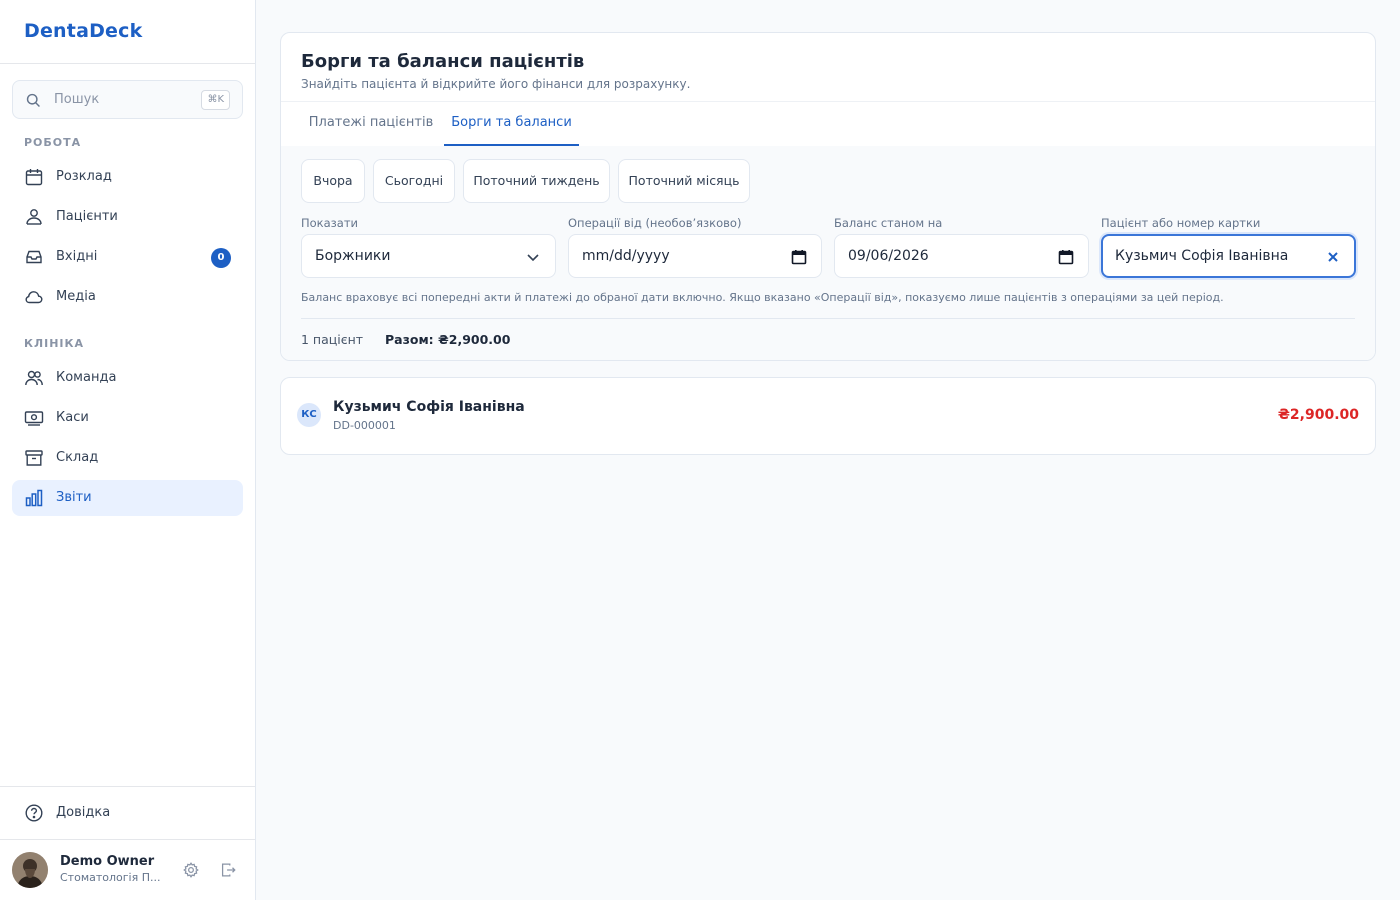  What do you see at coordinates (127, 177) in the screenshot?
I see `sidebar-item-schedule: Розклад` at bounding box center [127, 177].